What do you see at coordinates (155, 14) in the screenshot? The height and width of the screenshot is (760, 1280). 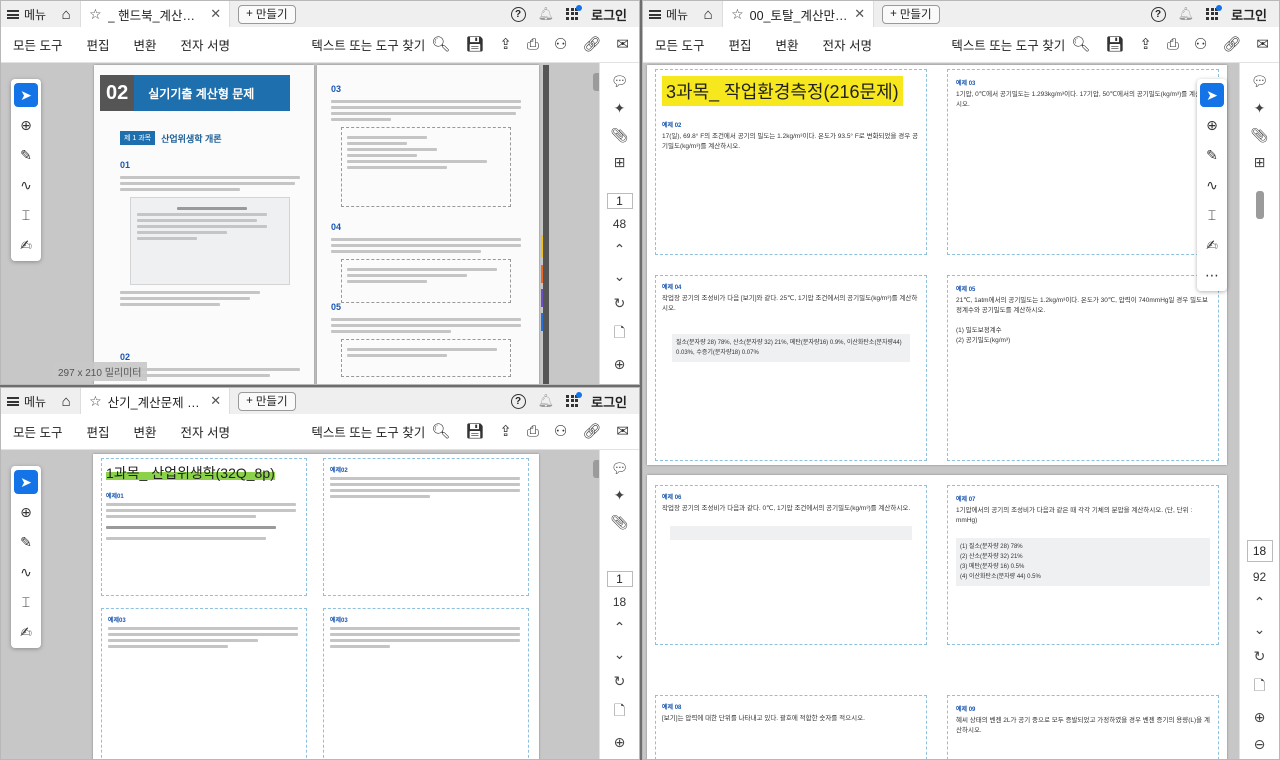 I see `tab-document: ☆ _ 핸드북_계산문제.pdf ✕` at bounding box center [155, 14].